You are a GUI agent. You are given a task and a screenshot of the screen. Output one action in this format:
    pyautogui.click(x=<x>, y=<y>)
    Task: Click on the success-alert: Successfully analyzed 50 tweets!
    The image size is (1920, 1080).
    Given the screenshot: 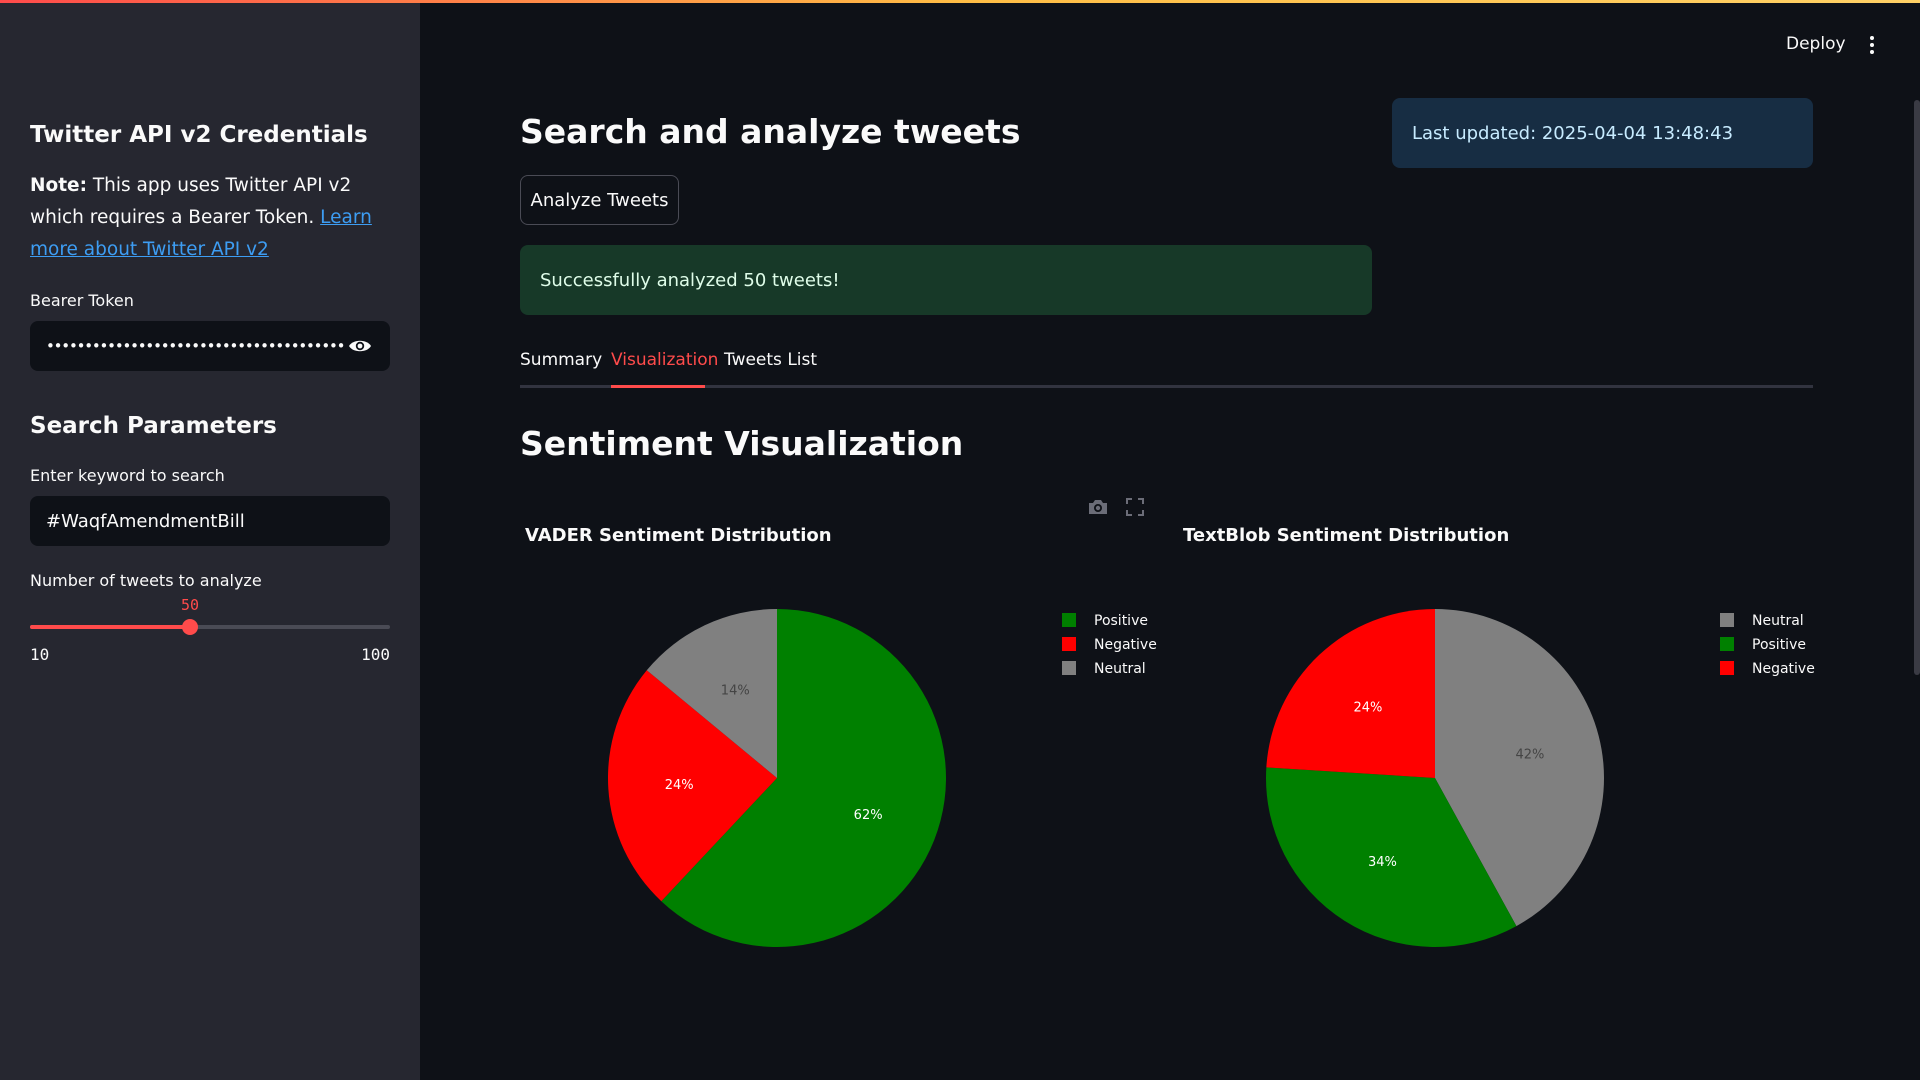 What is the action you would take?
    pyautogui.click(x=946, y=280)
    